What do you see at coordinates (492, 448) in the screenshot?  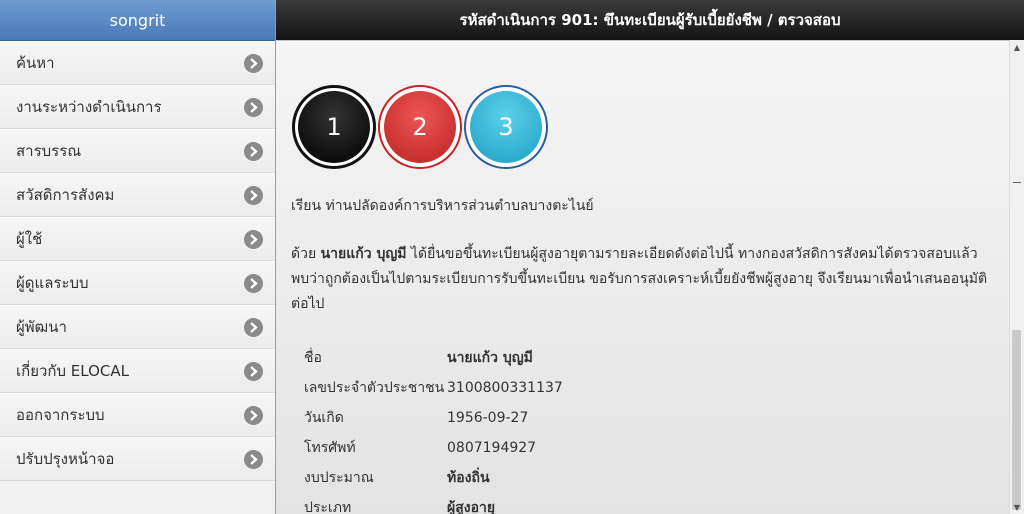 I see `info-value: 0807194927` at bounding box center [492, 448].